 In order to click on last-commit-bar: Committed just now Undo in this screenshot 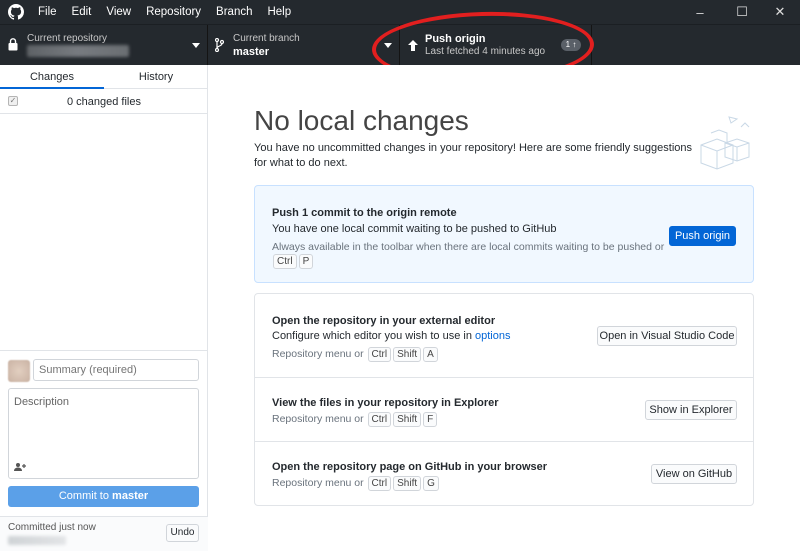, I will do `click(104, 533)`.